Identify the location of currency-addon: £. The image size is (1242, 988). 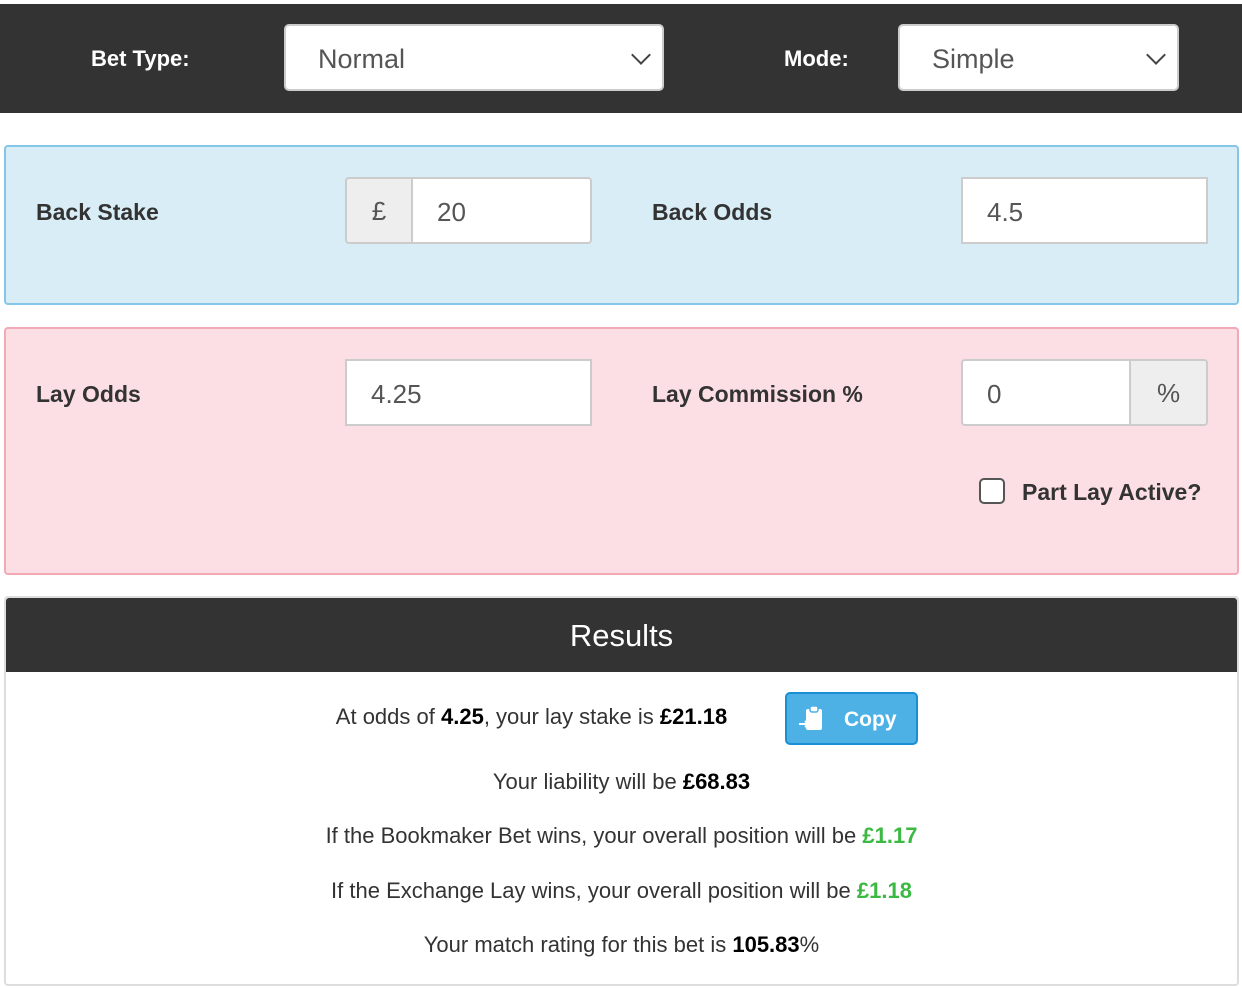
(379, 210).